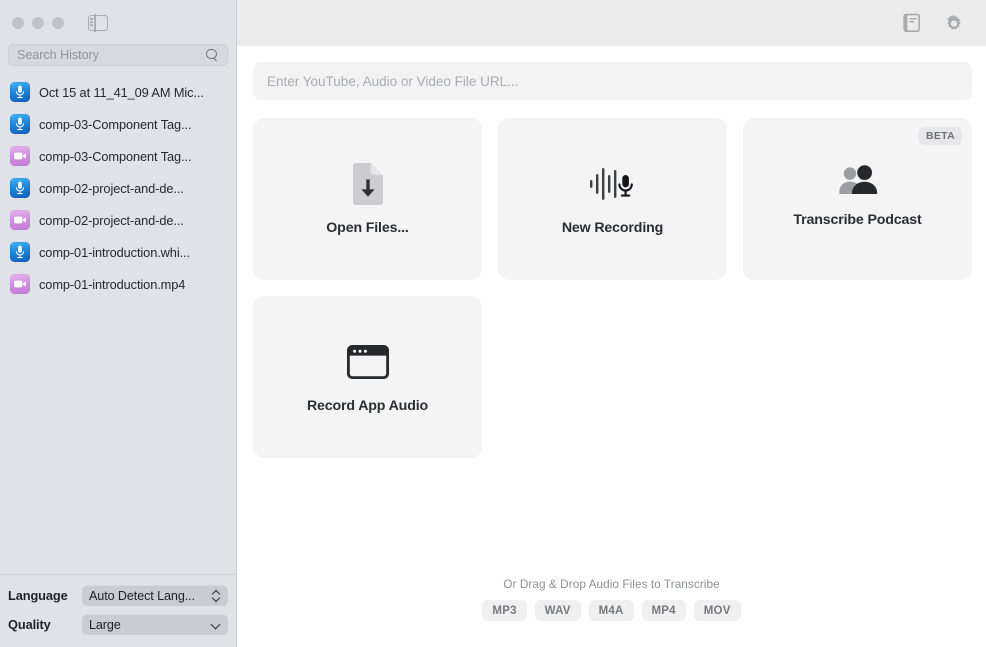 This screenshot has height=647, width=986. I want to click on search-field, so click(118, 55).